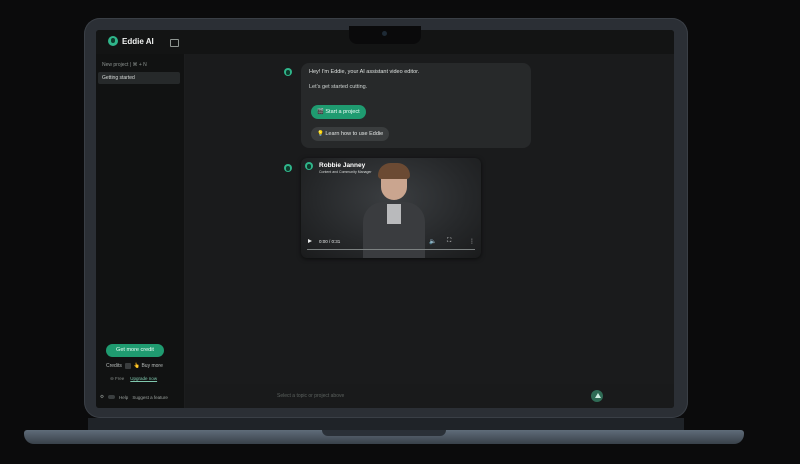  What do you see at coordinates (139, 78) in the screenshot?
I see `sidebar-item-getting-started: Getting started` at bounding box center [139, 78].